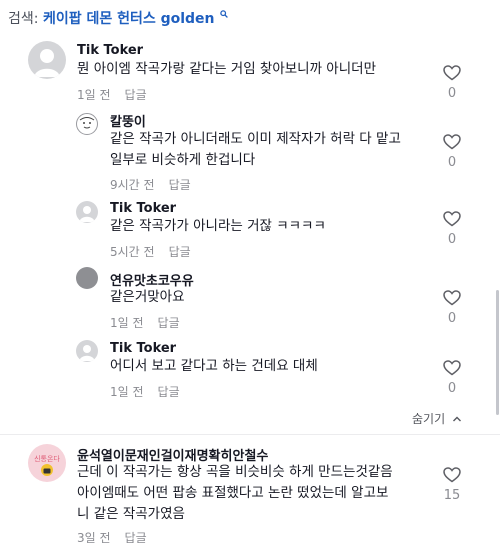 The image size is (500, 549). I want to click on hide-replies-label: 숨기기, so click(429, 419).